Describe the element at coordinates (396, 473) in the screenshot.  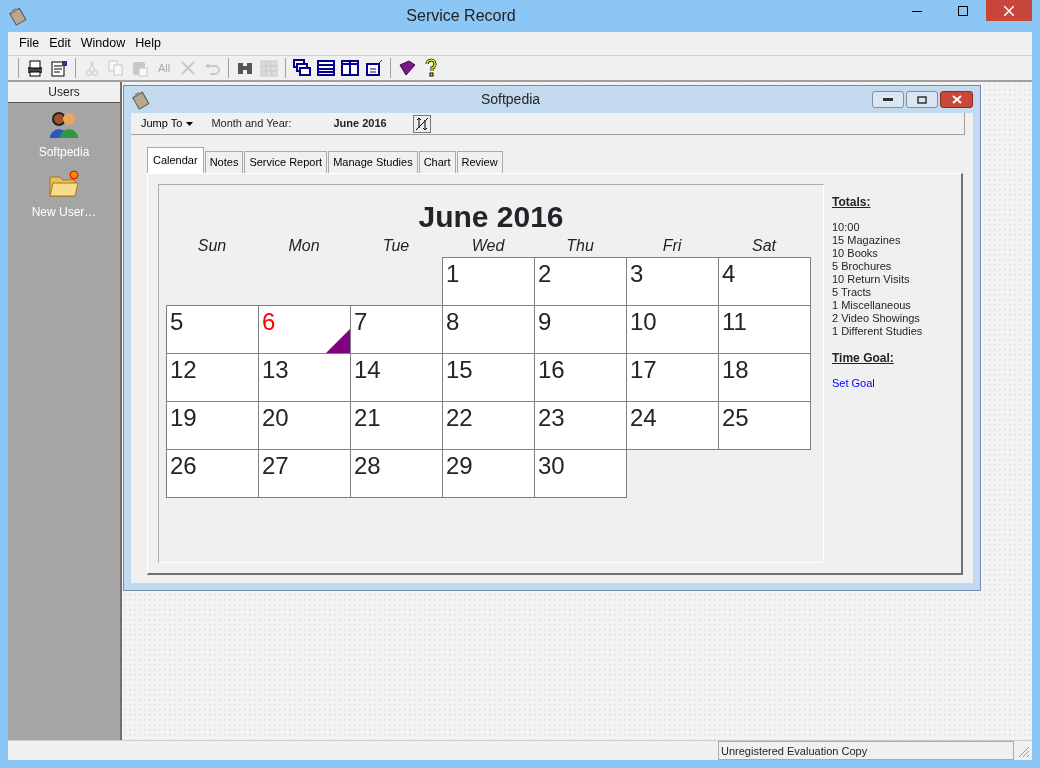
I see `calendar-day: 28` at that location.